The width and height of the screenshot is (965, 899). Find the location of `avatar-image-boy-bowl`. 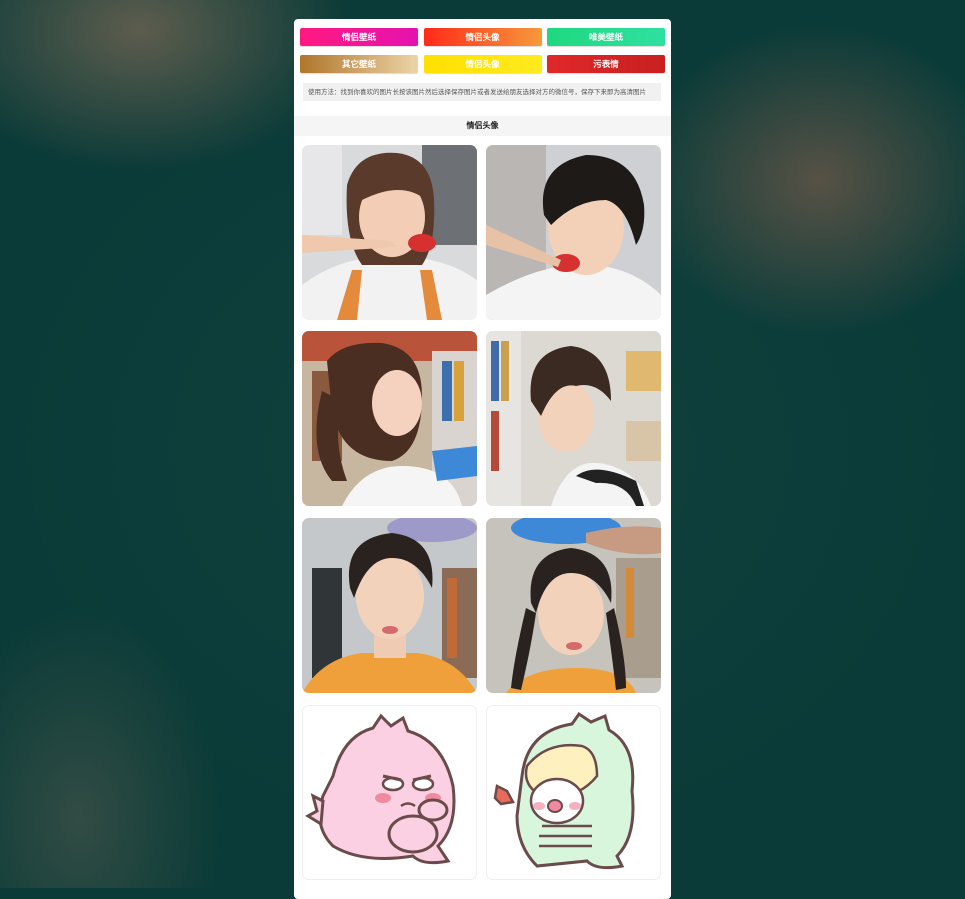

avatar-image-boy-bowl is located at coordinates (389, 605).